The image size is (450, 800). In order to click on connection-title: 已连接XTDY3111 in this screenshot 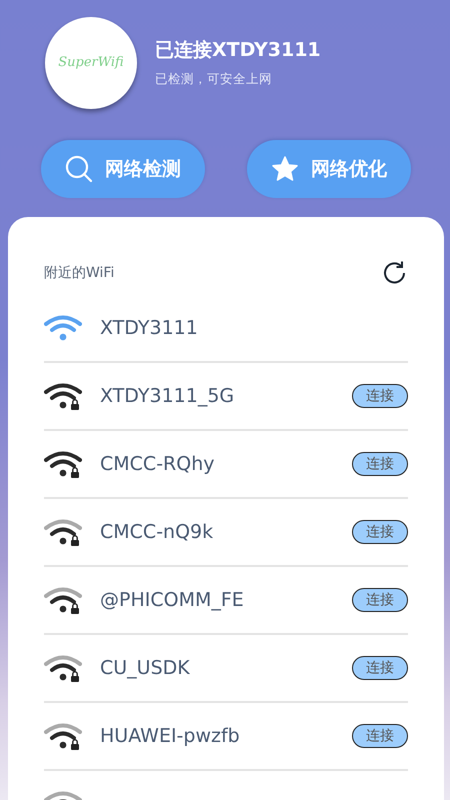, I will do `click(238, 50)`.